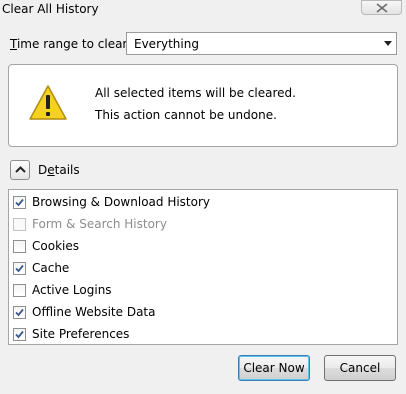 The image size is (406, 394). I want to click on list-item-active-logins: Active Logins, so click(202, 290).